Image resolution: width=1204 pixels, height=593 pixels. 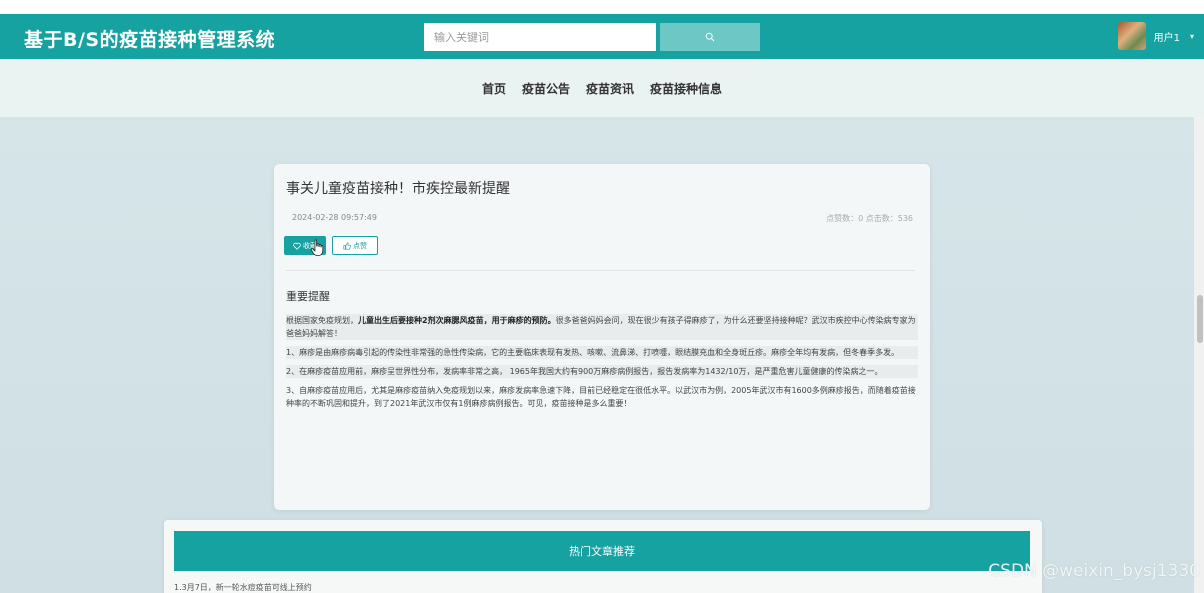 I want to click on article-title: 事关儿童疫苗接种！市疾控最新提醒, so click(x=398, y=189).